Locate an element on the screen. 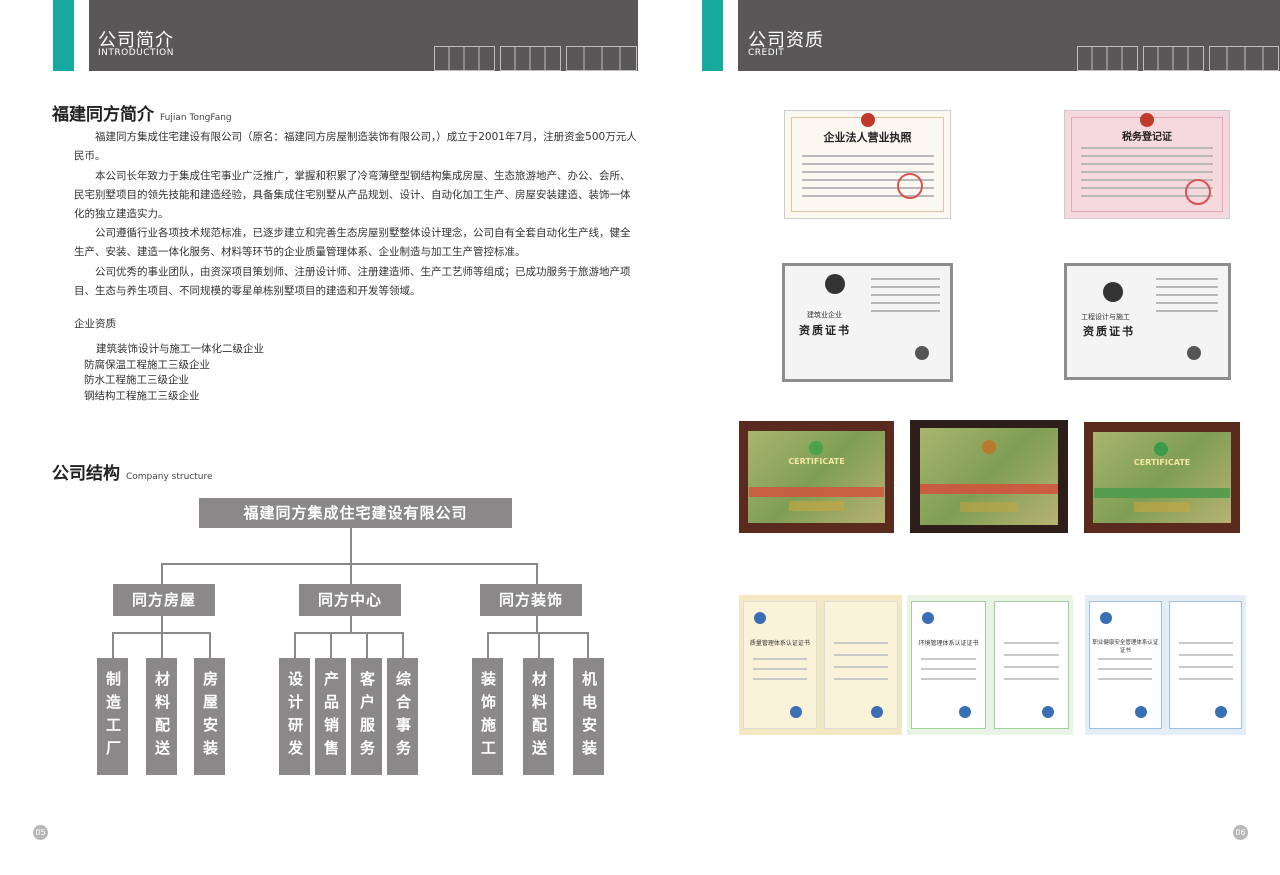 This screenshot has width=1280, height=875. unit-box: 机电安装 is located at coordinates (588, 716).